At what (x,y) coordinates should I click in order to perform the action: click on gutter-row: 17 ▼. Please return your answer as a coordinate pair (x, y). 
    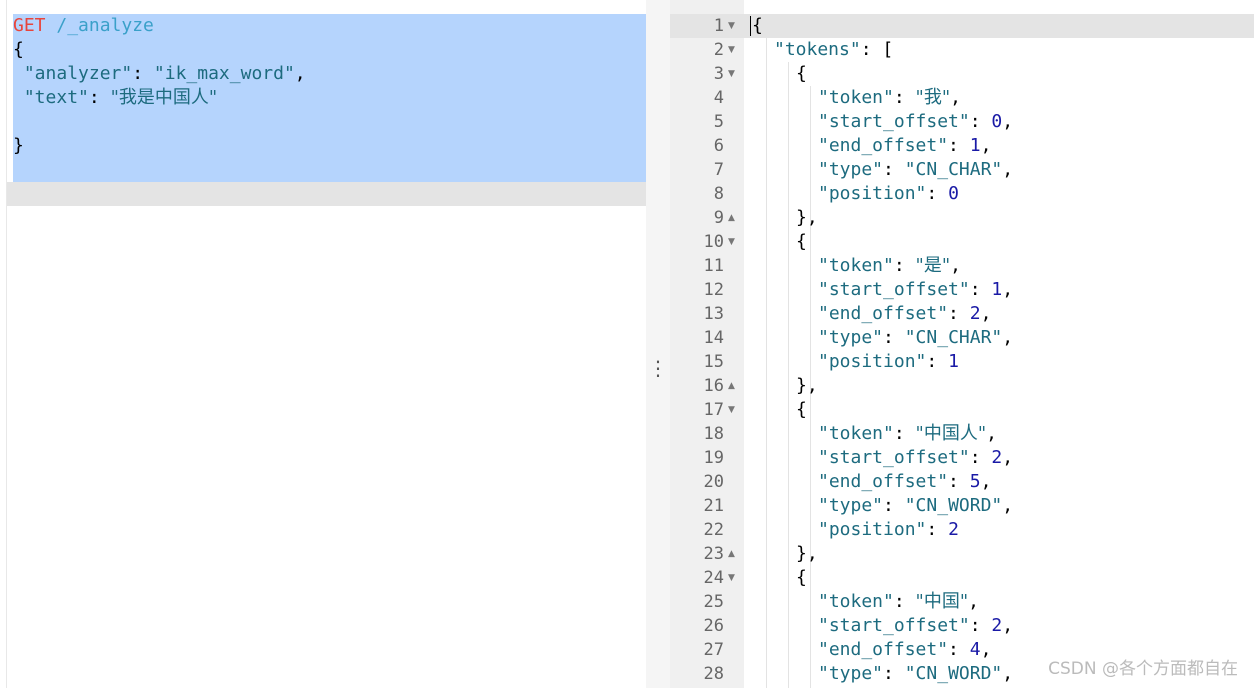
    Looking at the image, I should click on (707, 410).